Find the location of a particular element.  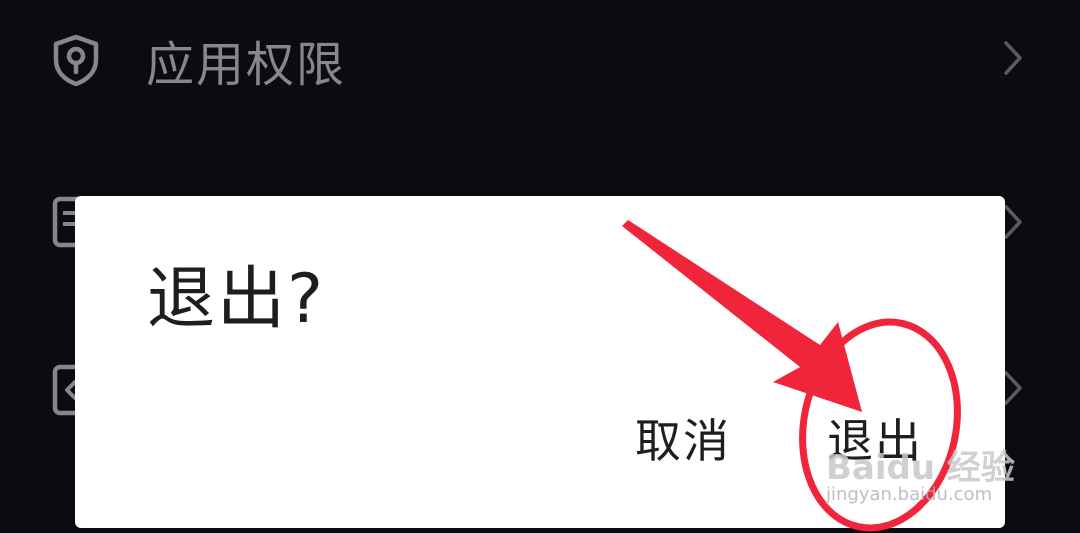

watermark-brand: Baidu 经验 is located at coordinates (920, 468).